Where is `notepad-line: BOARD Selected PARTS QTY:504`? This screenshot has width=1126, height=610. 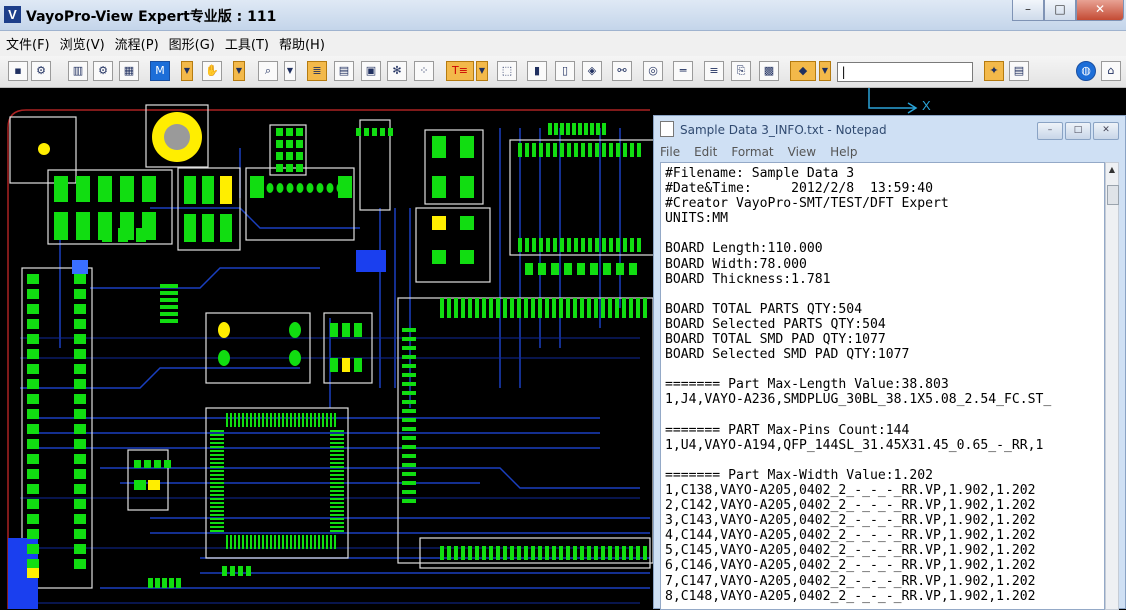
notepad-line: BOARD Selected PARTS QTY:504 is located at coordinates (775, 324).